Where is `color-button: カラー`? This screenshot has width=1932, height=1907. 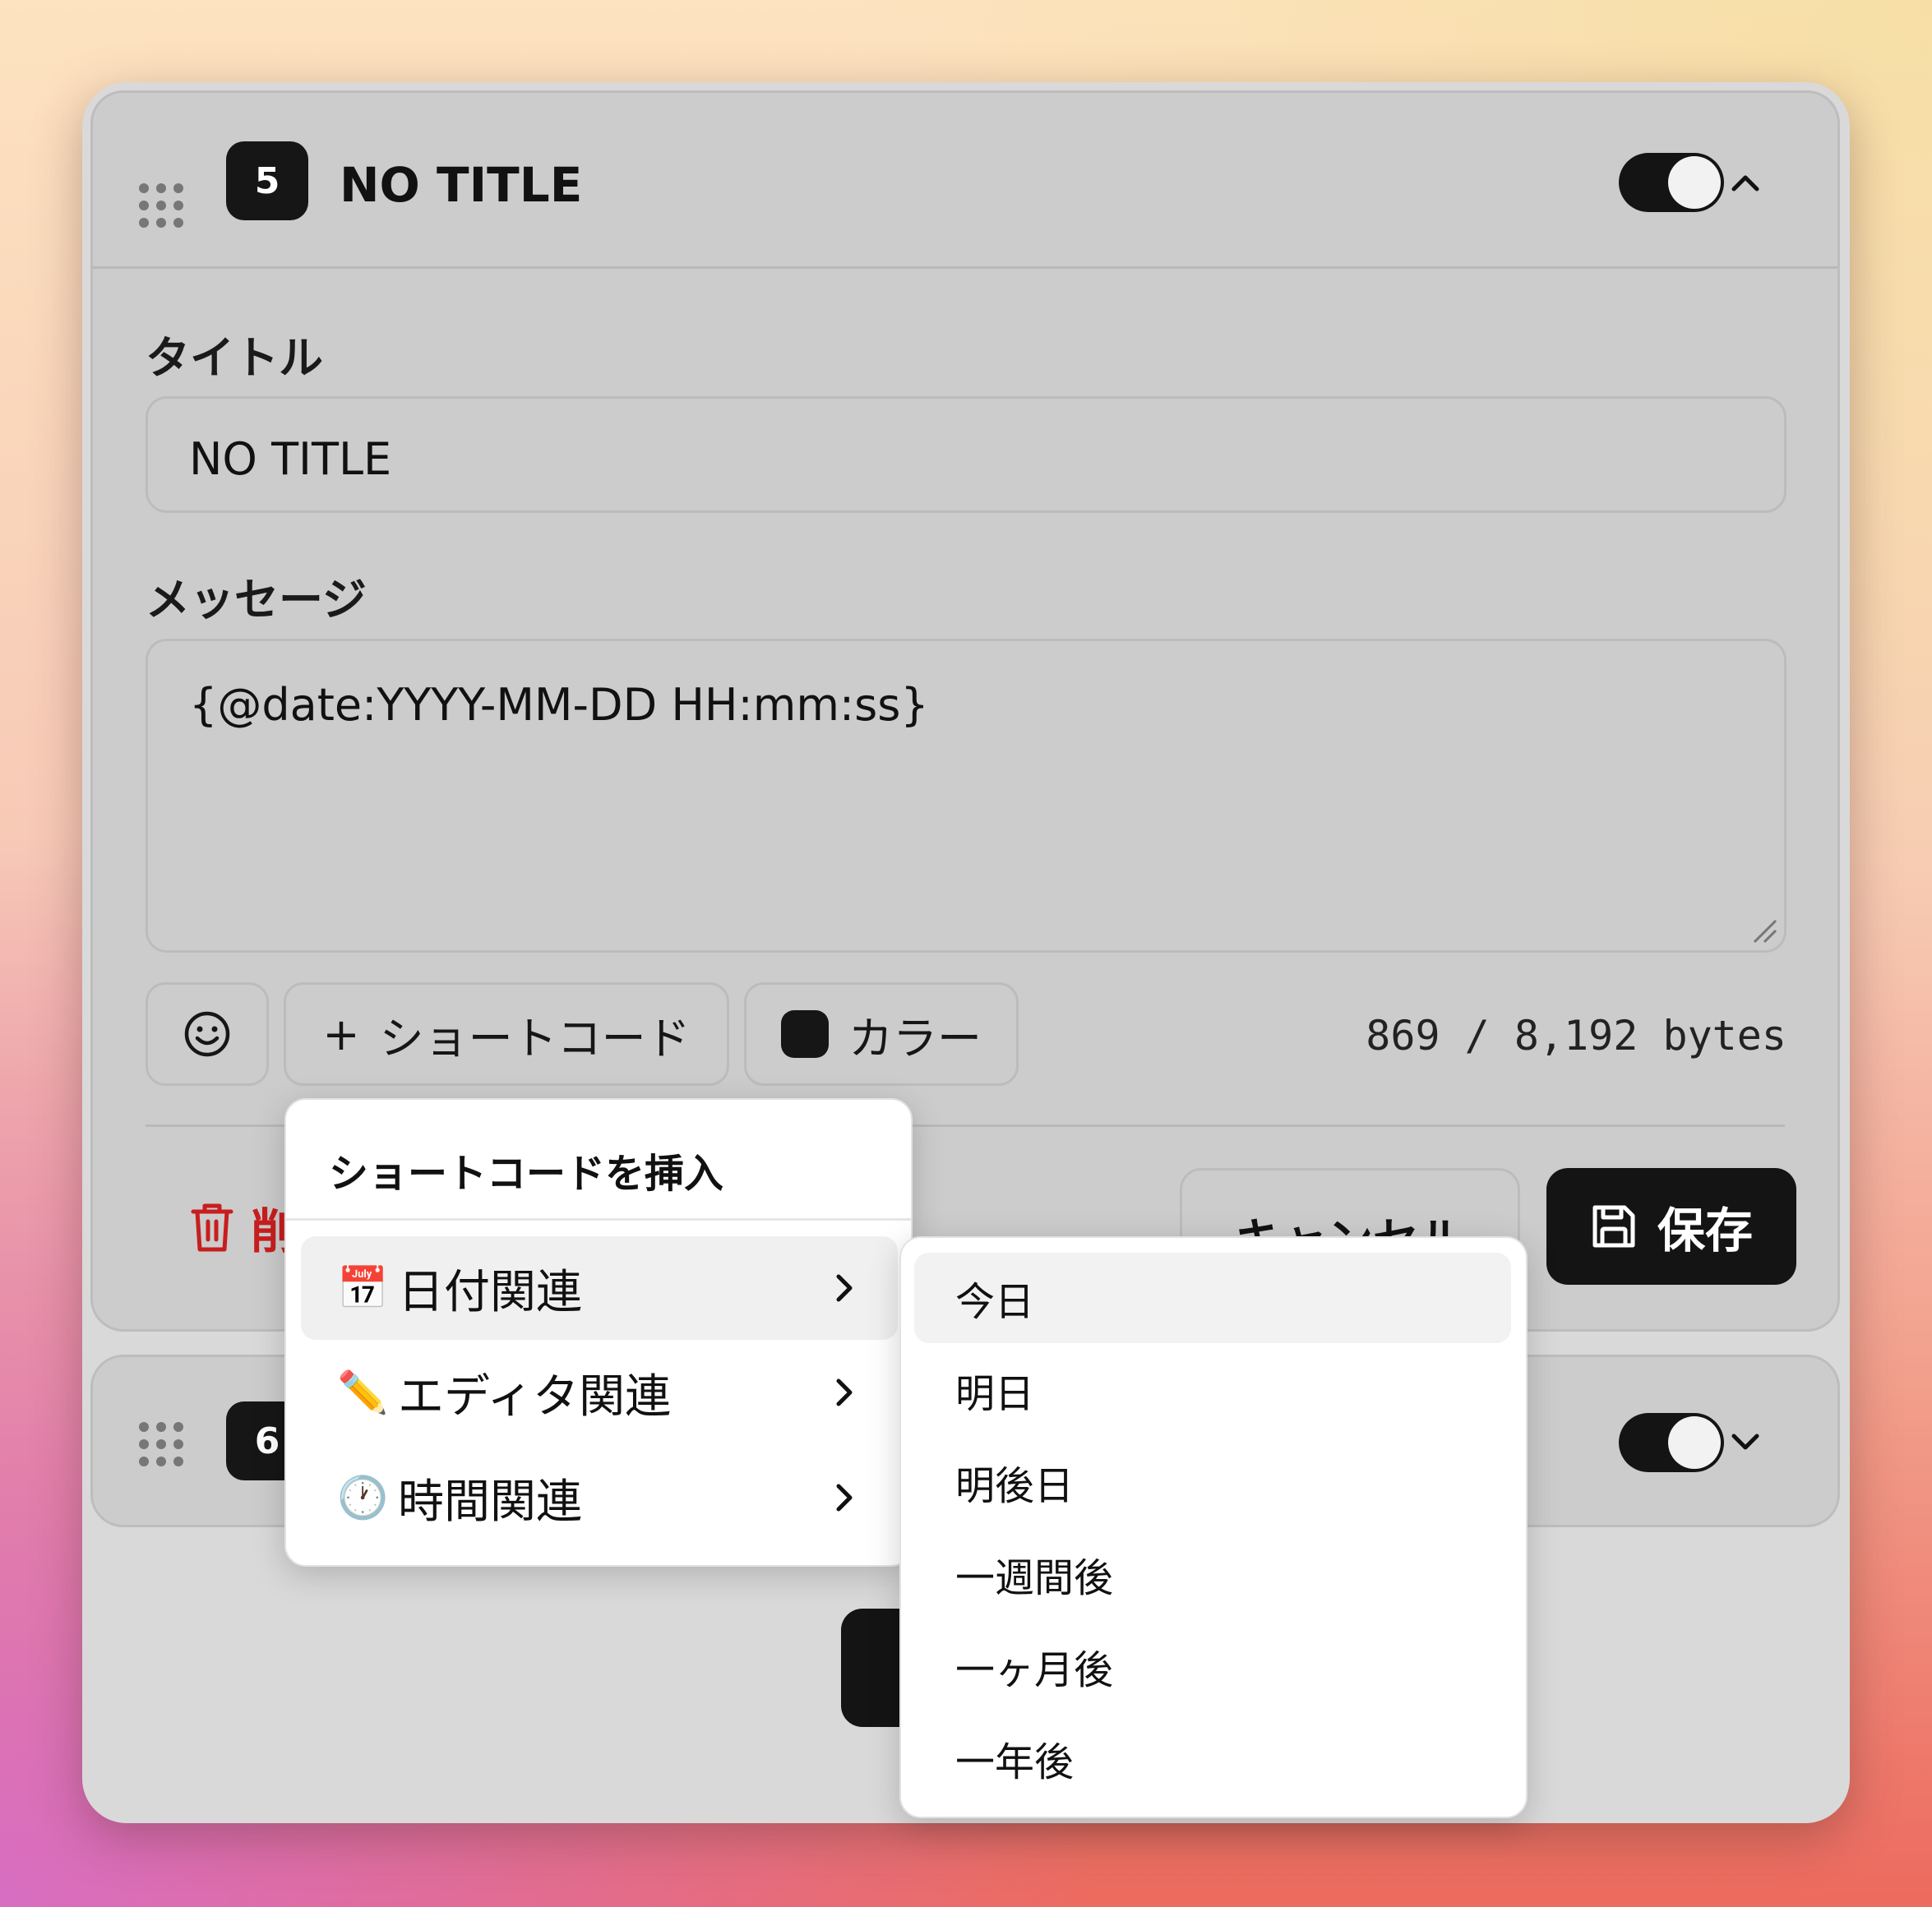 color-button: カラー is located at coordinates (881, 1034).